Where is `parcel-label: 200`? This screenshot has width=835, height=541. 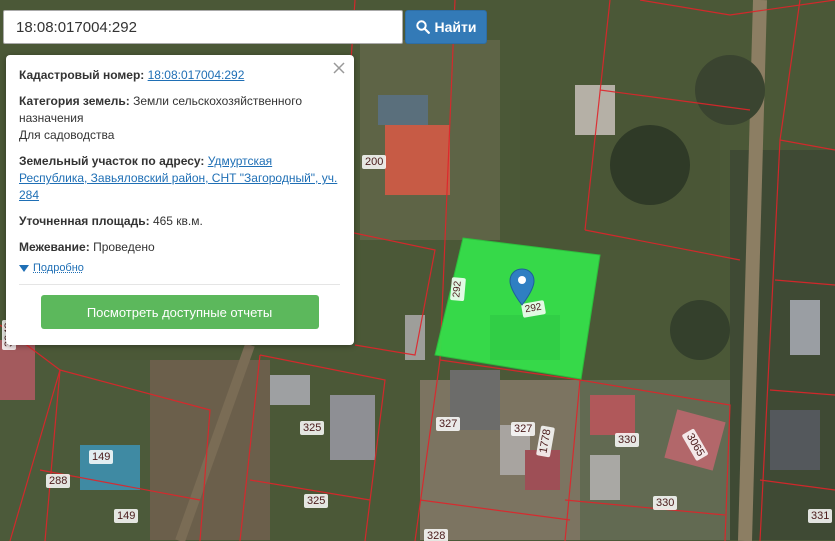 parcel-label: 200 is located at coordinates (374, 162).